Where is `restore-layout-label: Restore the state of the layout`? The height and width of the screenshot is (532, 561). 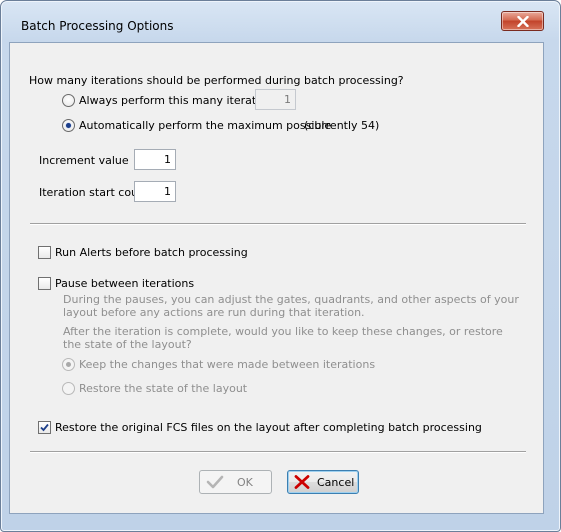
restore-layout-label: Restore the state of the layout is located at coordinates (163, 388).